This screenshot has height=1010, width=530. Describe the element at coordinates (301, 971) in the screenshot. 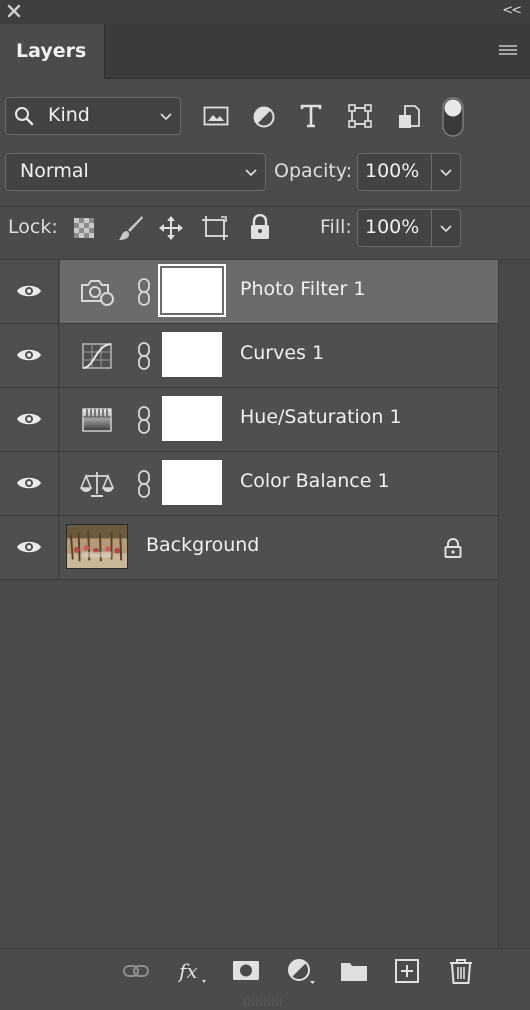

I see `new-adjustment-icon` at that location.